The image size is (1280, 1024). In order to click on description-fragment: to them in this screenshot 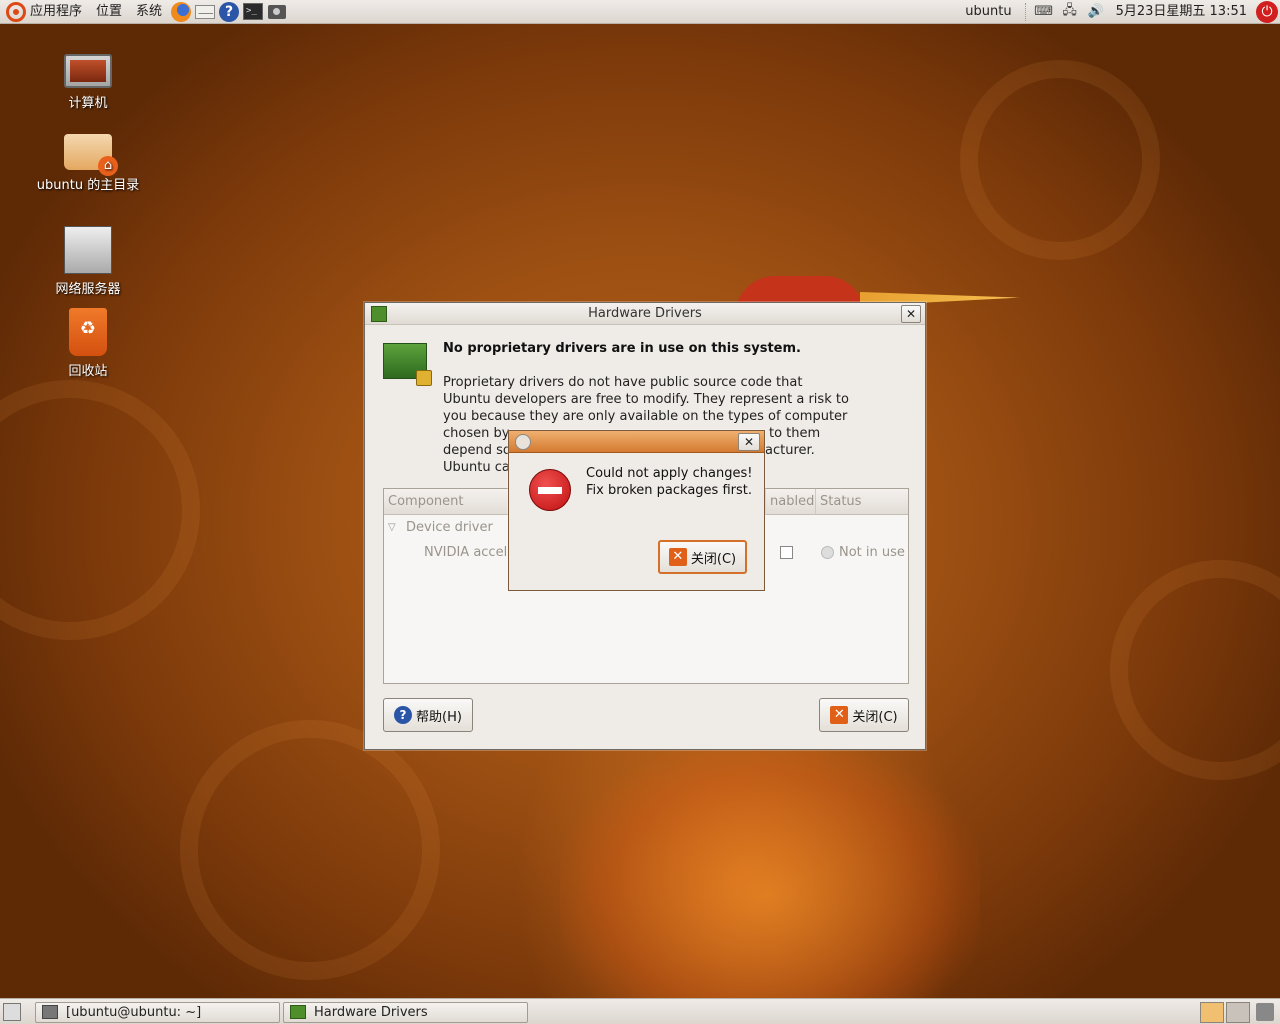, I will do `click(795, 433)`.